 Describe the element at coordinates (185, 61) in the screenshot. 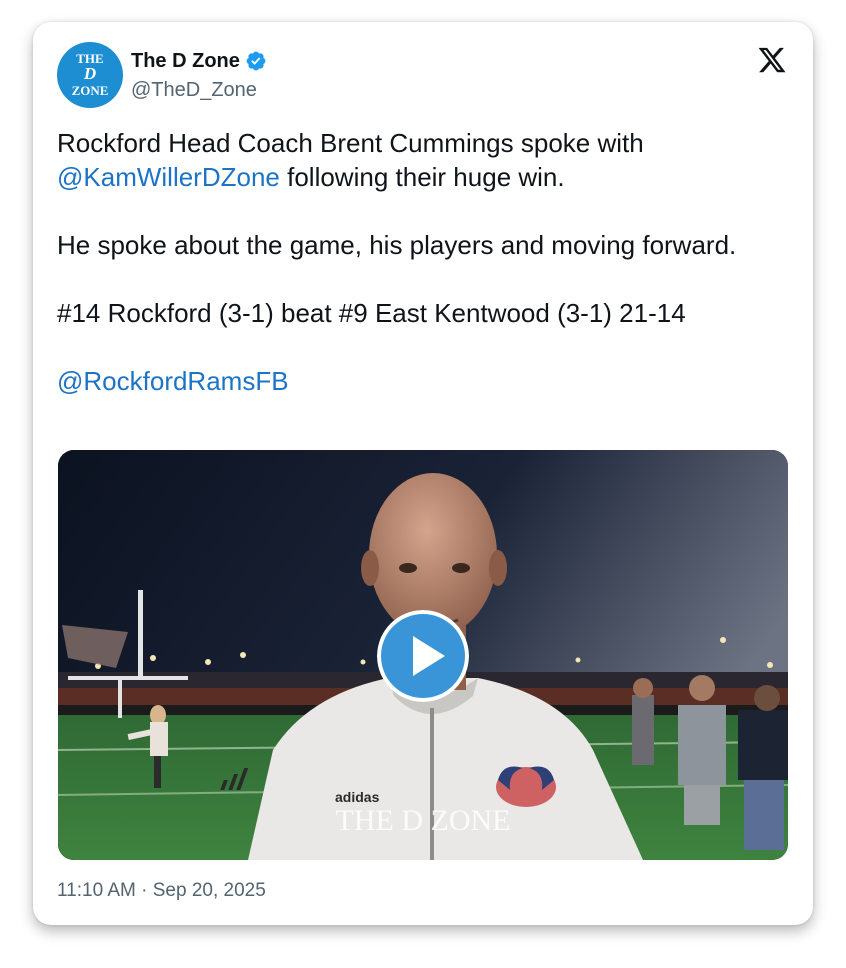

I see `author-name: The D Zone` at that location.